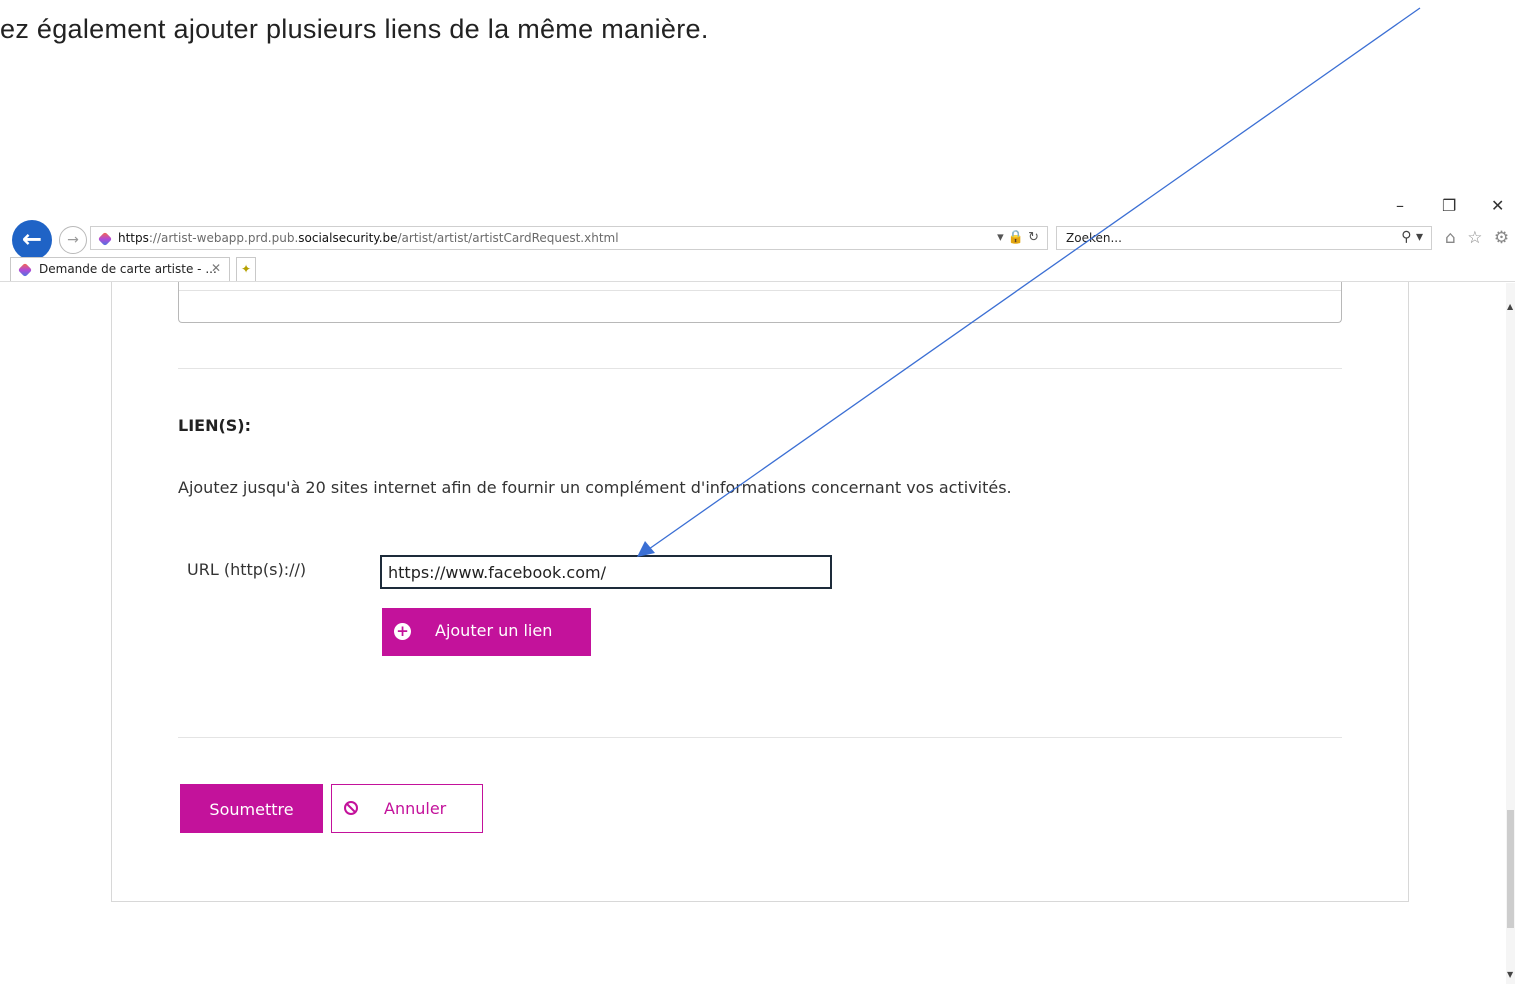 This screenshot has height=984, width=1515. I want to click on url-field-label: URL (http(s)://), so click(247, 569).